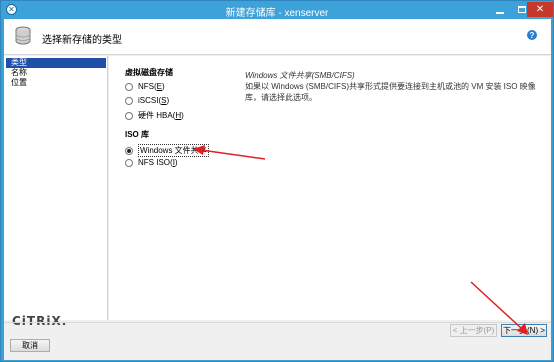  Describe the element at coordinates (277, 322) in the screenshot. I see `footer-divider` at that location.